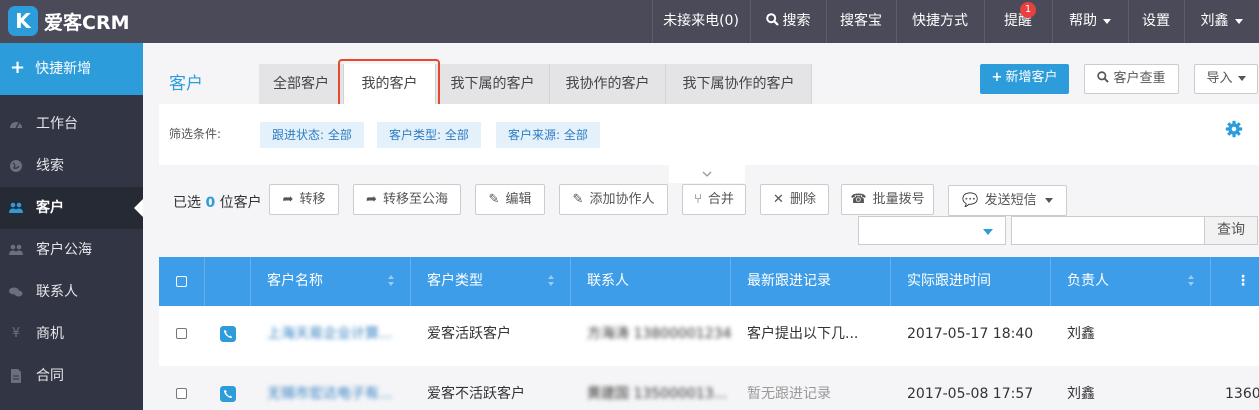 The height and width of the screenshot is (410, 1259). What do you see at coordinates (63, 69) in the screenshot?
I see `quick-add-label: 快捷新增` at bounding box center [63, 69].